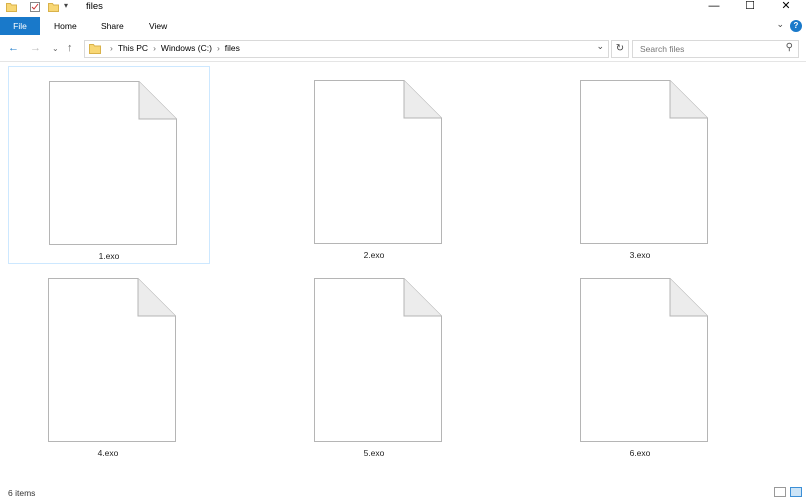  Describe the element at coordinates (133, 48) in the screenshot. I see `breadcrumb-this-pc: This PC` at that location.